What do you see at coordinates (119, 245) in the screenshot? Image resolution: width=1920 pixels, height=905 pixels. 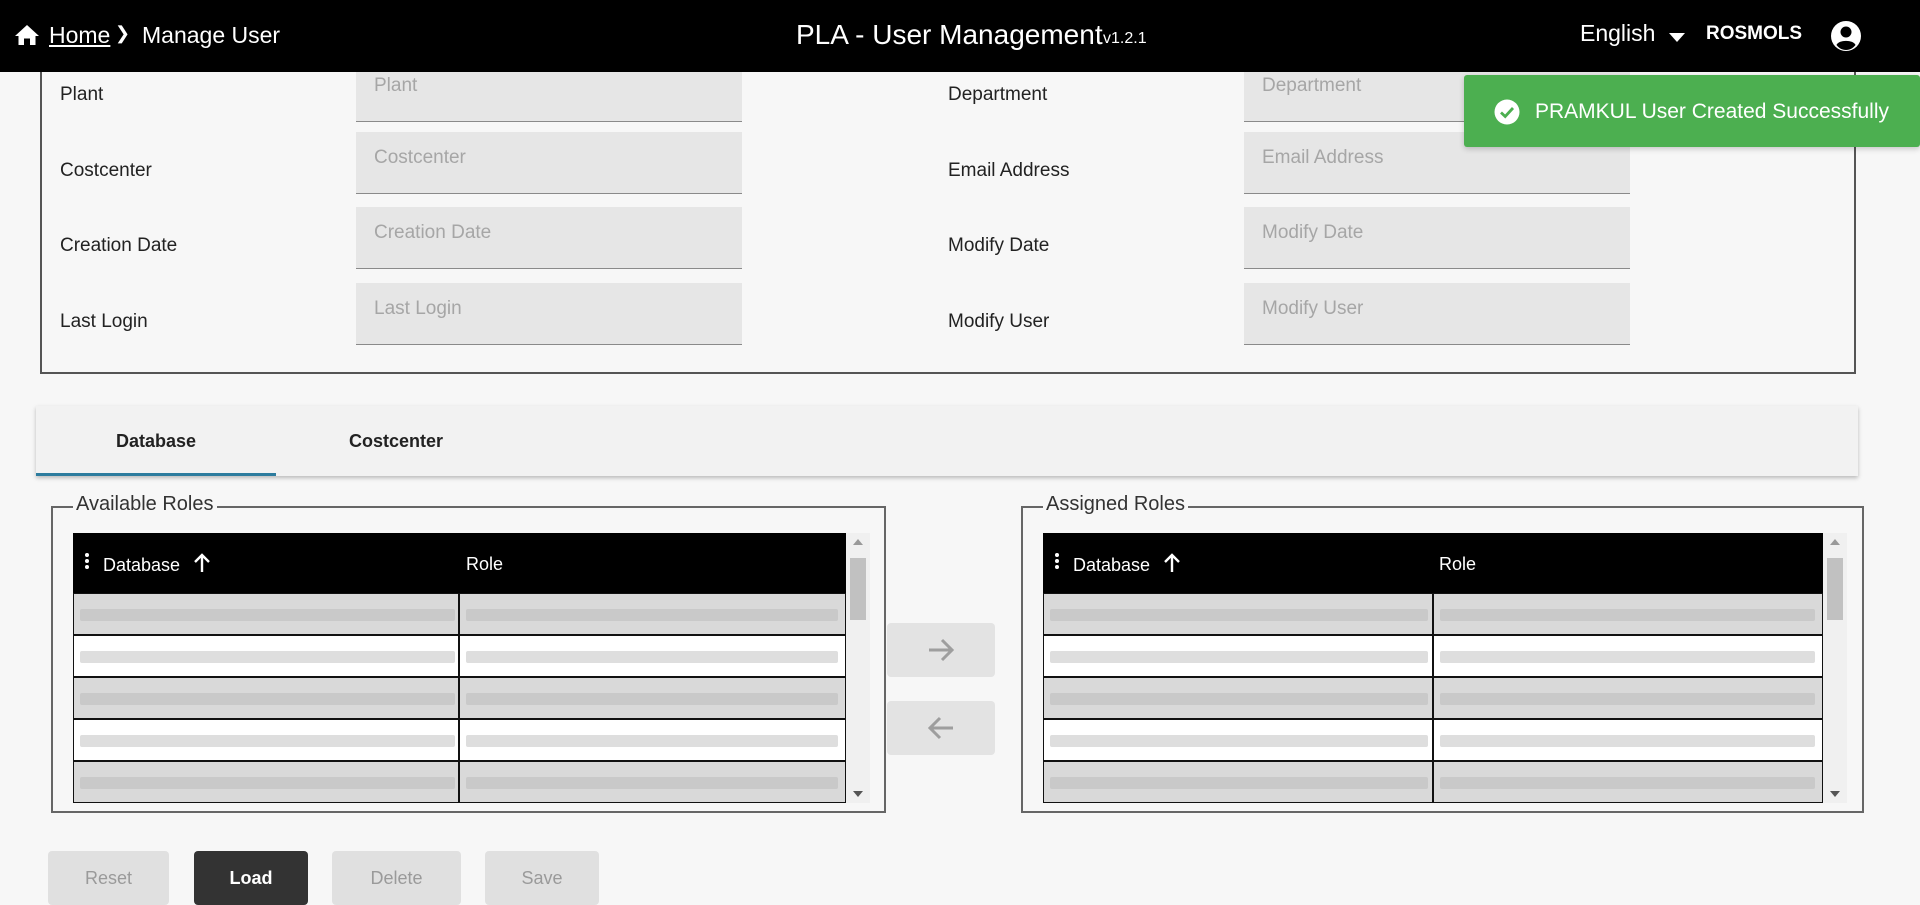 I see `creation-date-label: Creation Date` at bounding box center [119, 245].